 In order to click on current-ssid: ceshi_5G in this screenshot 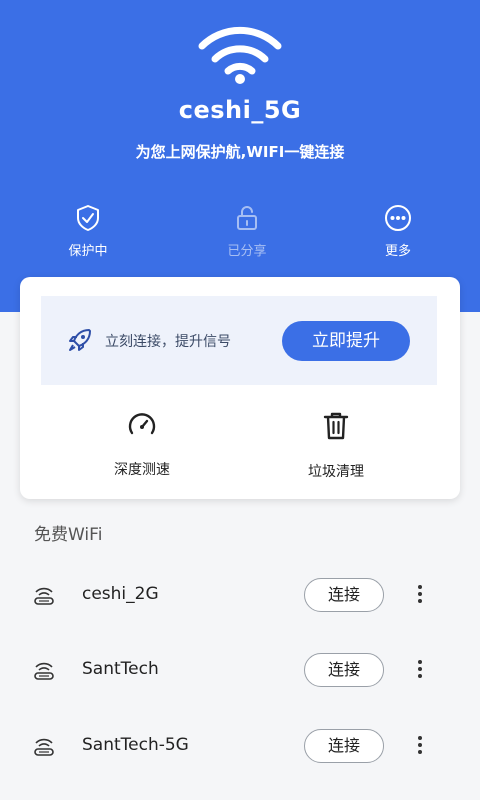, I will do `click(240, 110)`.